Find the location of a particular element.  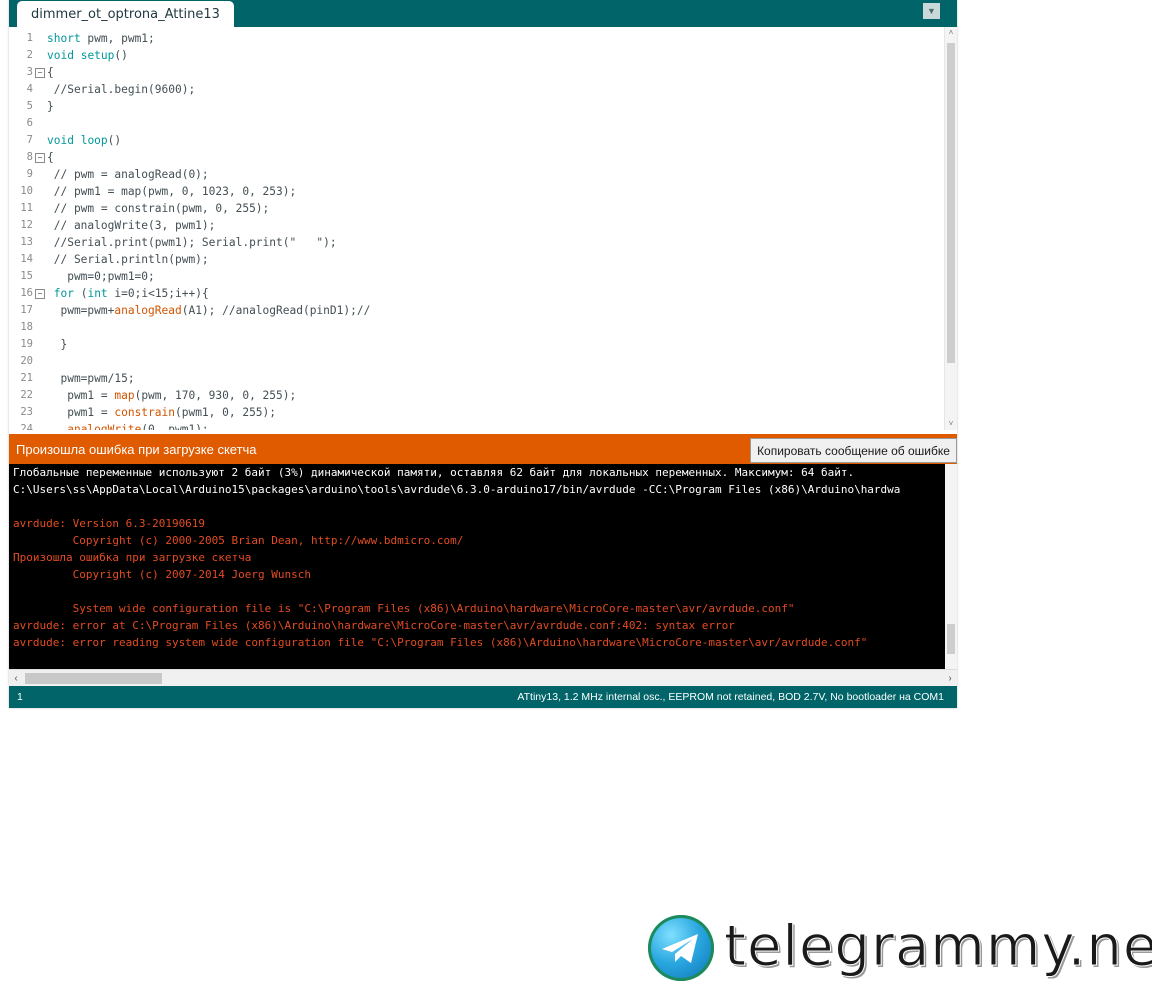

console-vertical-scrollbar is located at coordinates (951, 566).